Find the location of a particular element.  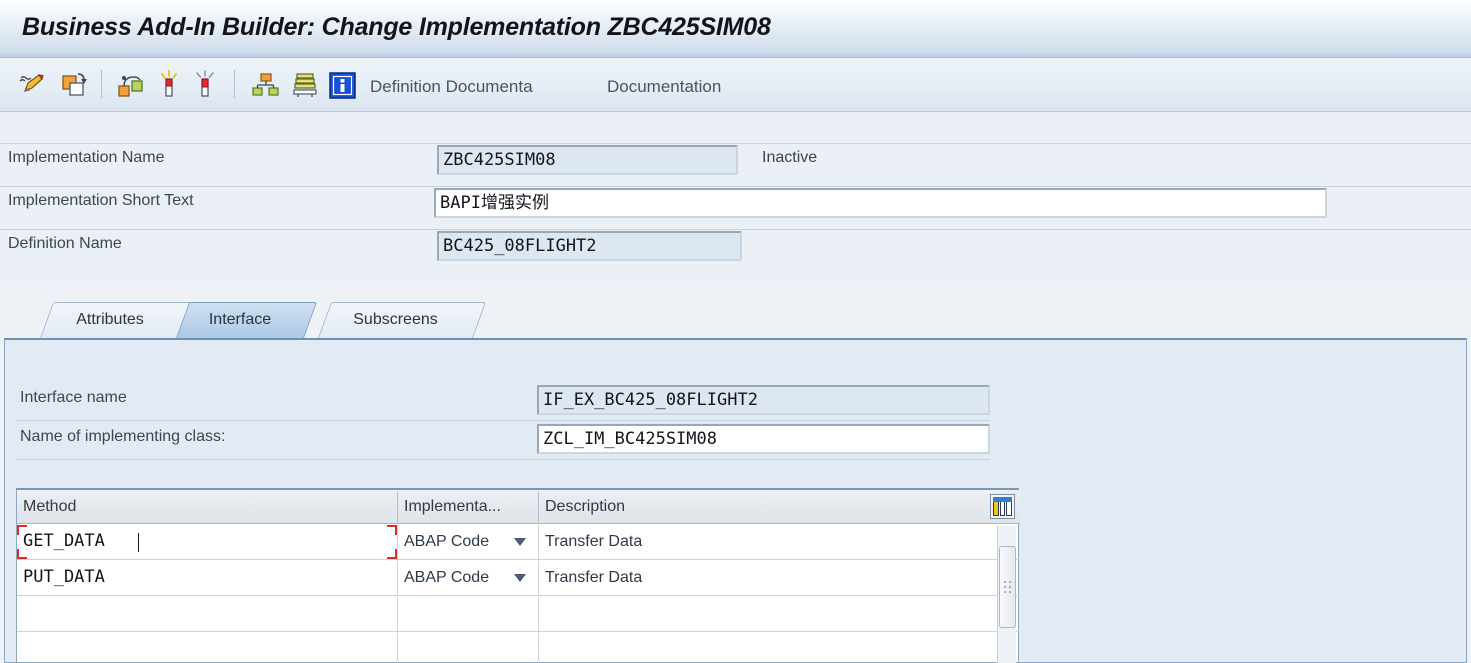

cell-description-0: Transfer Data is located at coordinates (749, 542).